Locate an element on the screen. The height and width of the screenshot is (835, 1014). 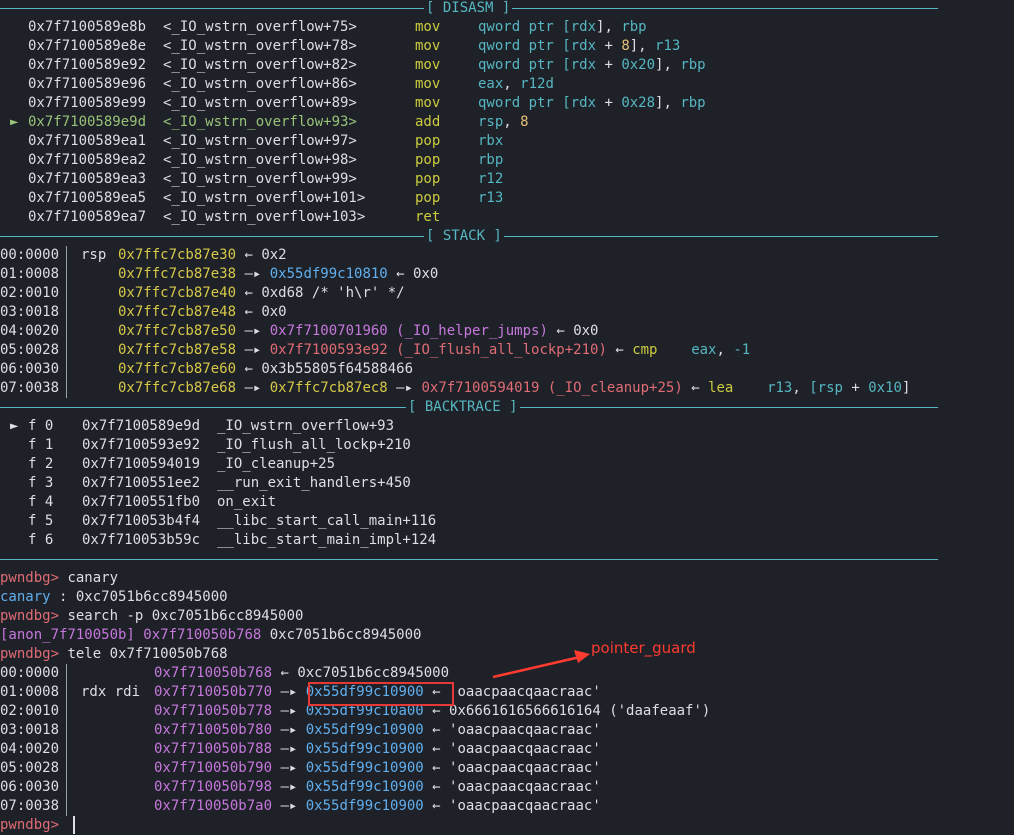
stack-value: 0x7ffc7cb87e30 ← 0x2 is located at coordinates (202, 255).